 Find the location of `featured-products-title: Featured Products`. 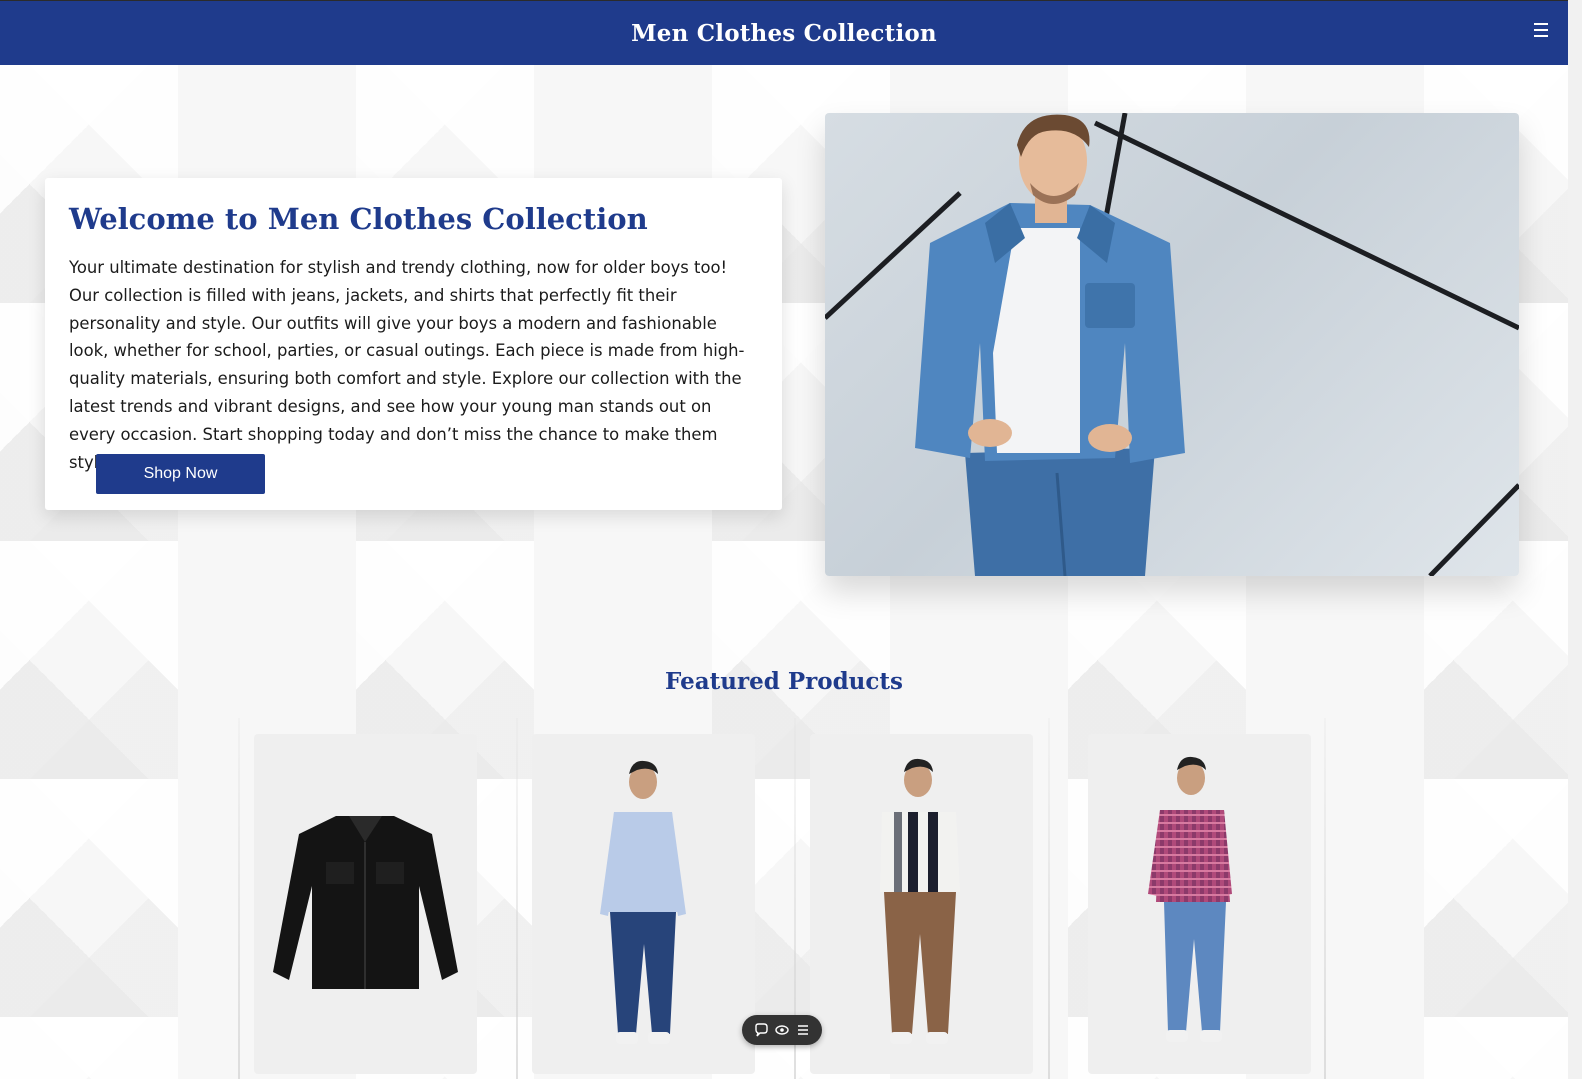

featured-products-title: Featured Products is located at coordinates (784, 681).